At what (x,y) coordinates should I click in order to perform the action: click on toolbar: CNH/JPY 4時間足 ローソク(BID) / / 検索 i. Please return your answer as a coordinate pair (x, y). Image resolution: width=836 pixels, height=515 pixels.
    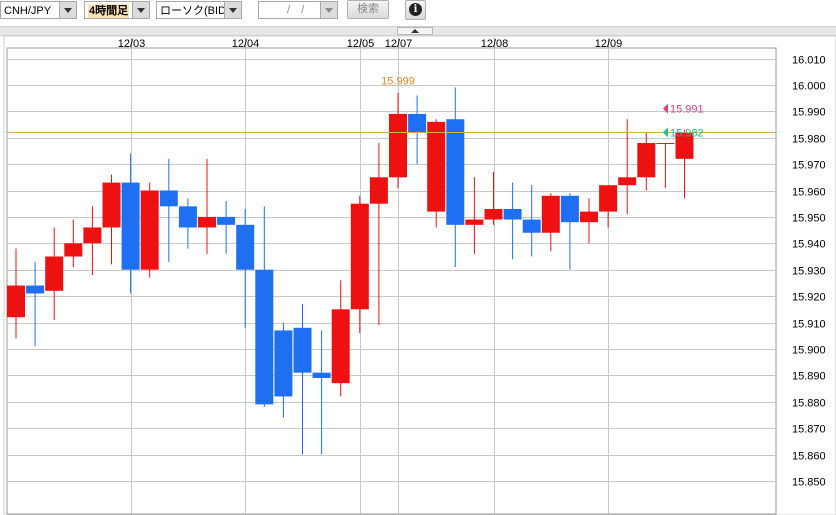
    Looking at the image, I should click on (418, 12).